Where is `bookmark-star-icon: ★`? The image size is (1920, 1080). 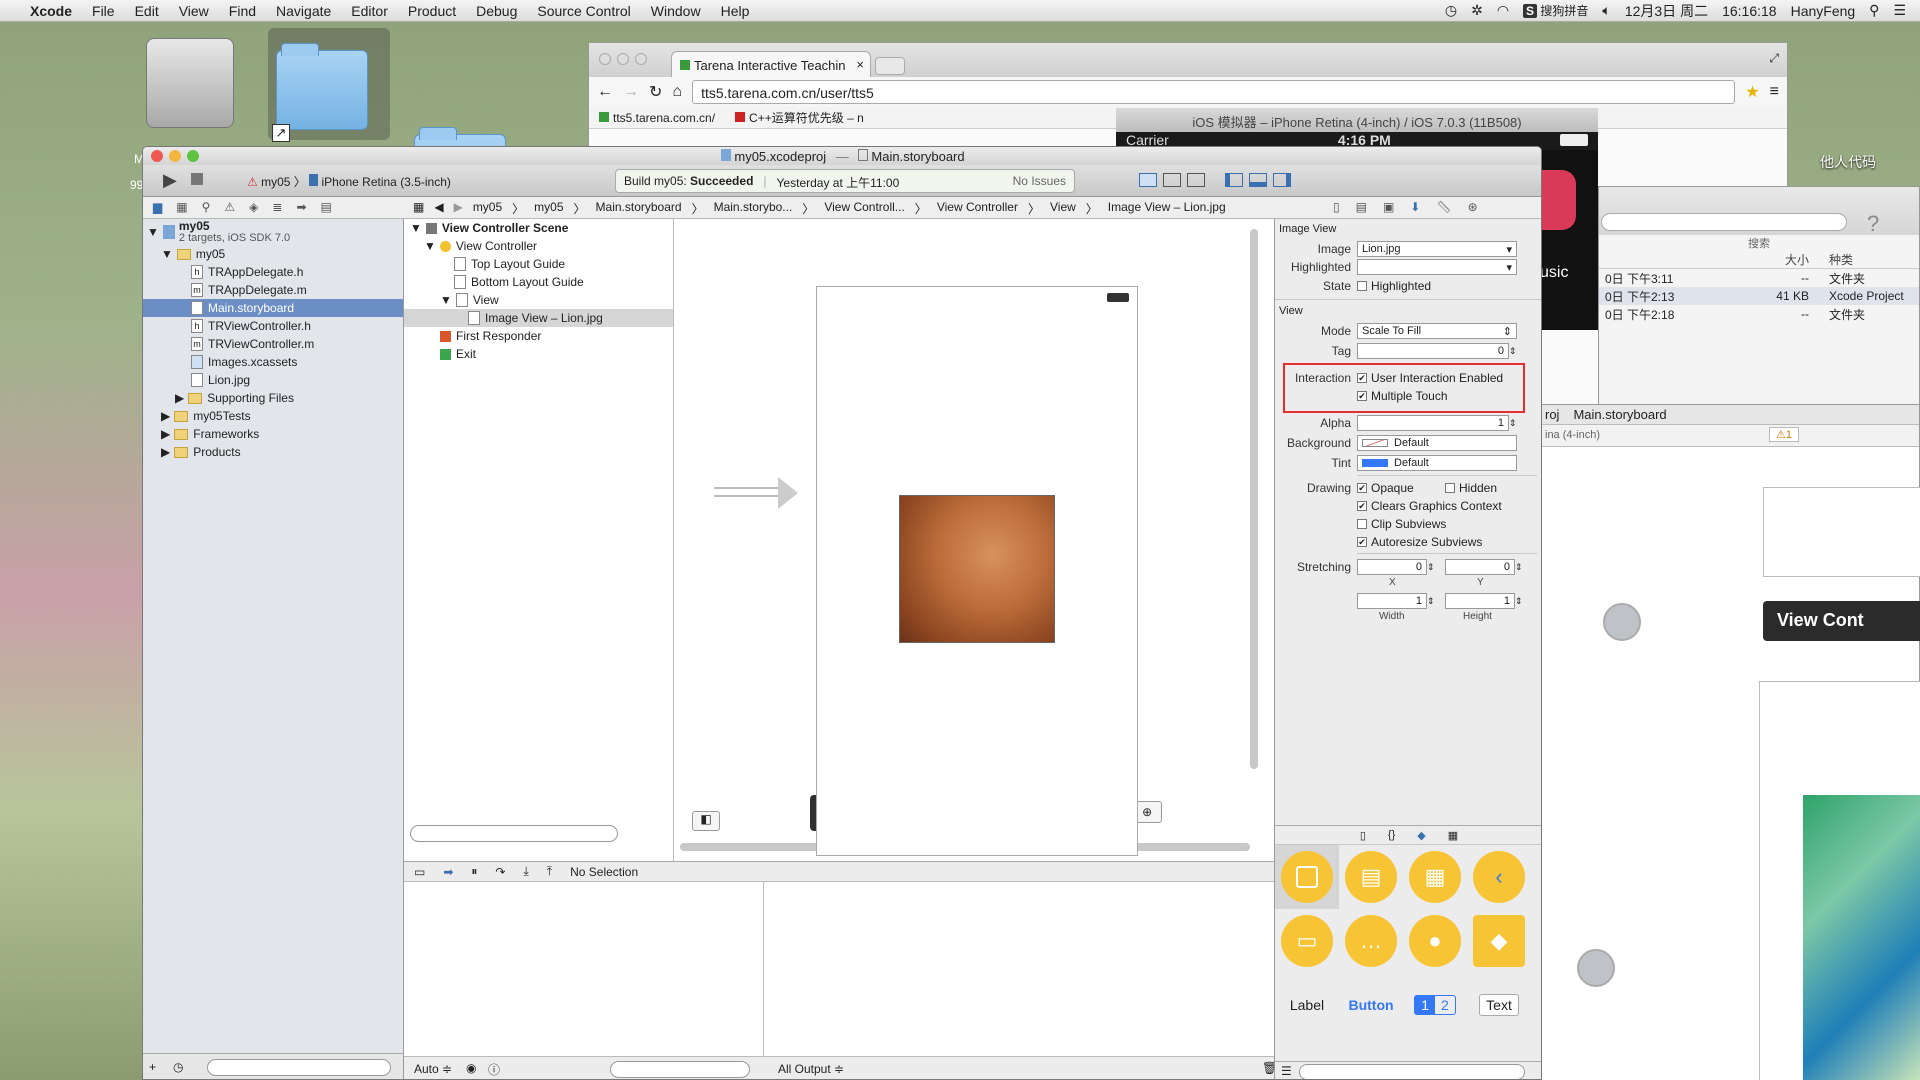 bookmark-star-icon: ★ is located at coordinates (1752, 92).